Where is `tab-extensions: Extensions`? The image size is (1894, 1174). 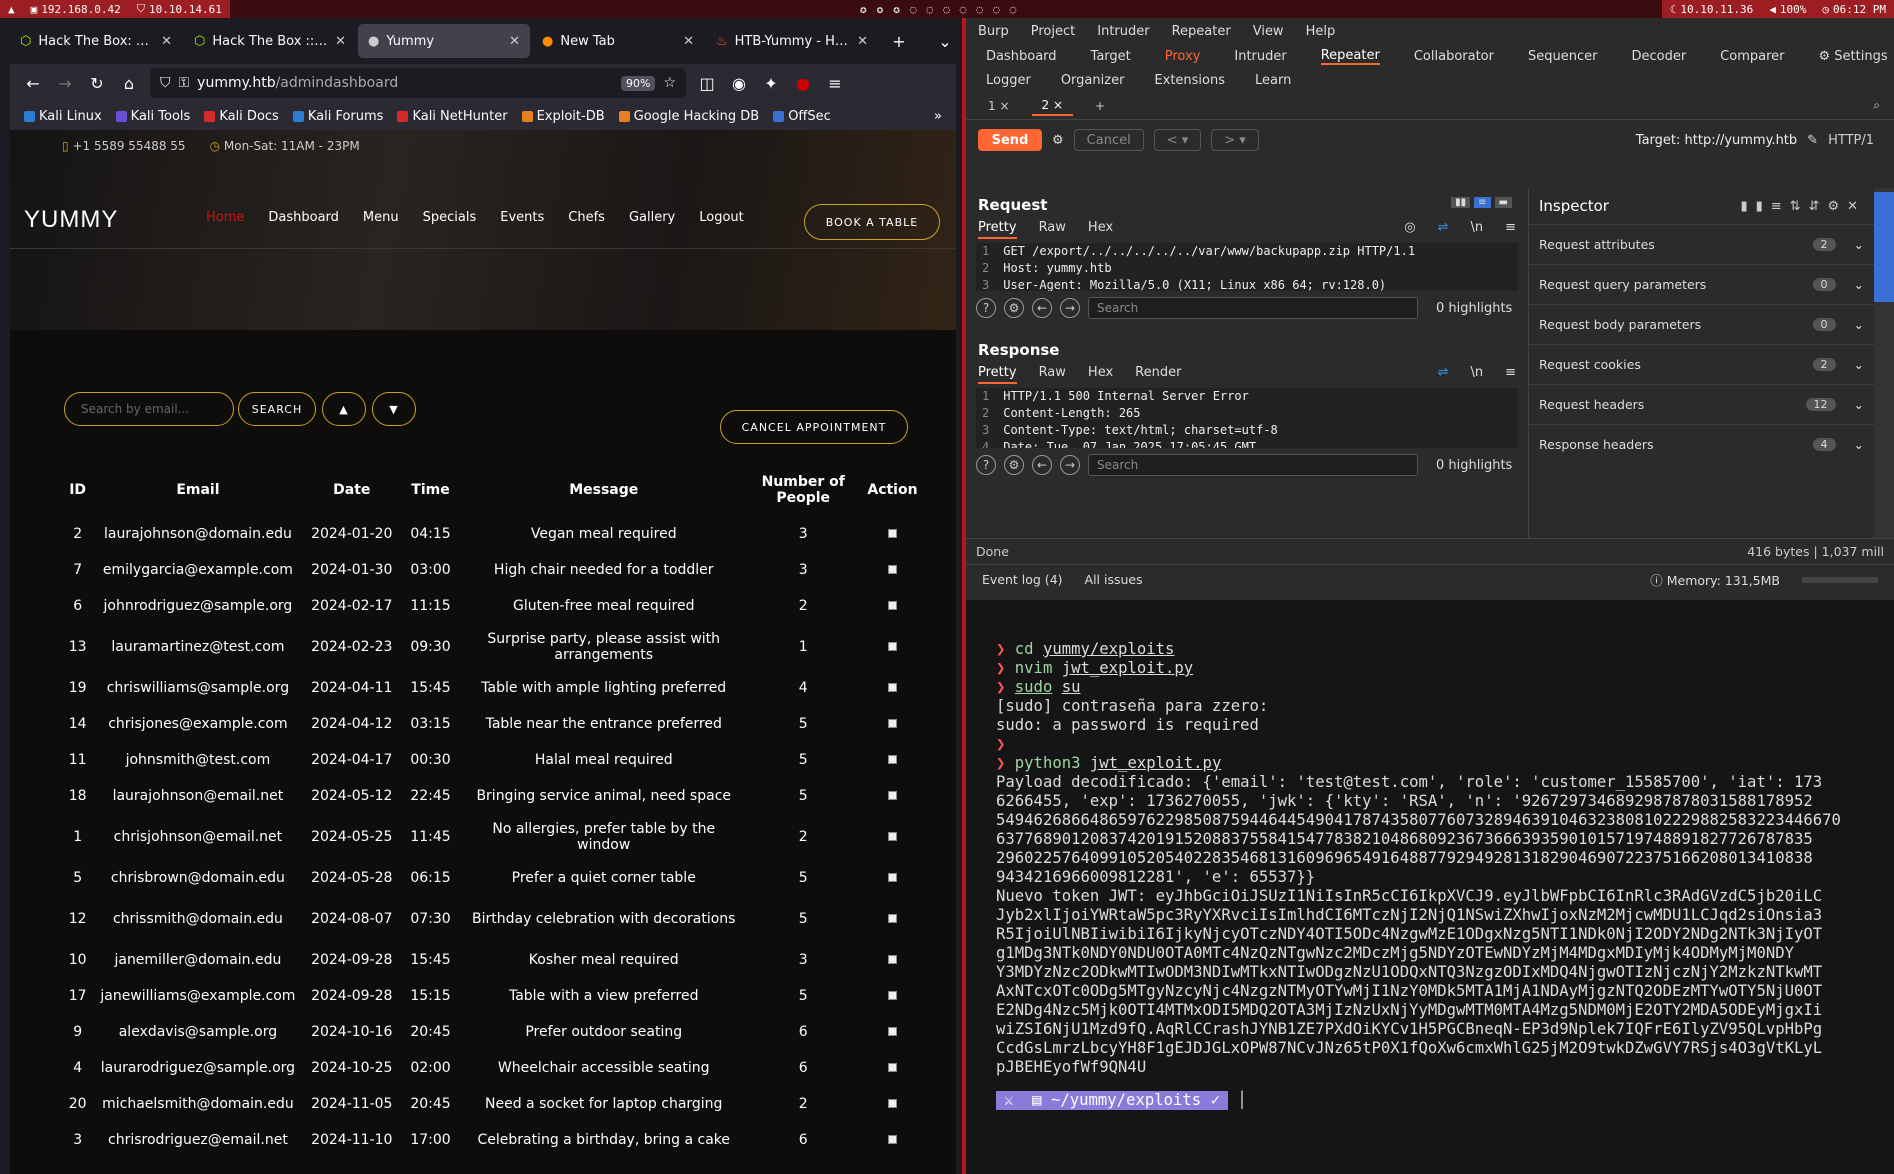
tab-extensions: Extensions is located at coordinates (1189, 80).